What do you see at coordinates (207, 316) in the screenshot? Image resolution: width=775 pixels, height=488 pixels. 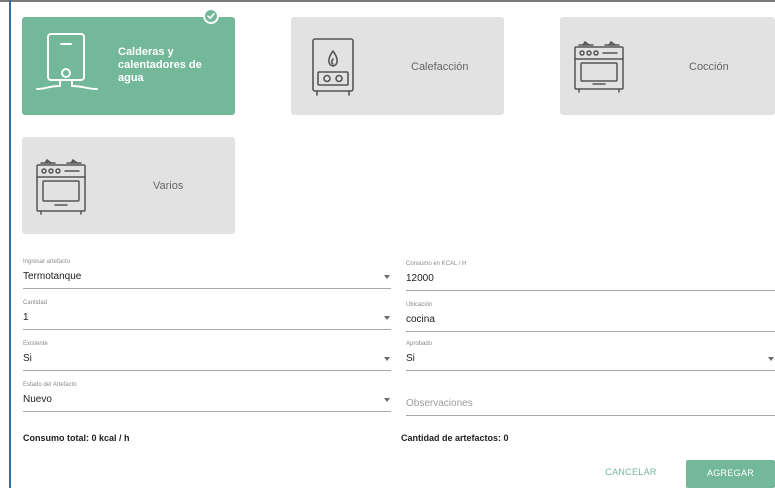 I see `cantidad-select: Cantidad 1` at bounding box center [207, 316].